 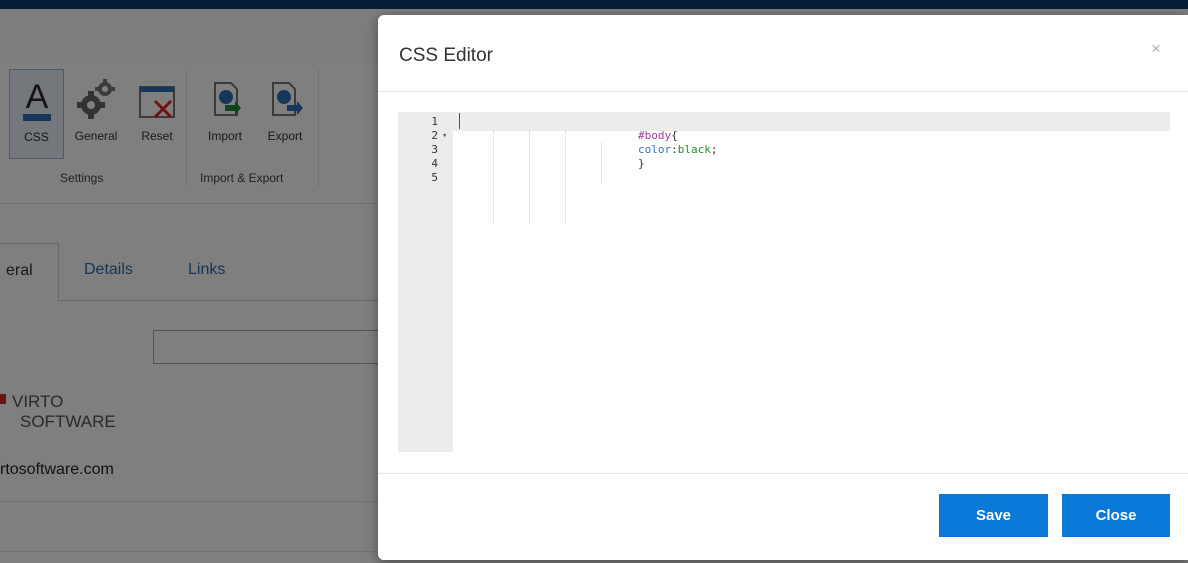 I want to click on active-line-highlight, so click(x=811, y=121).